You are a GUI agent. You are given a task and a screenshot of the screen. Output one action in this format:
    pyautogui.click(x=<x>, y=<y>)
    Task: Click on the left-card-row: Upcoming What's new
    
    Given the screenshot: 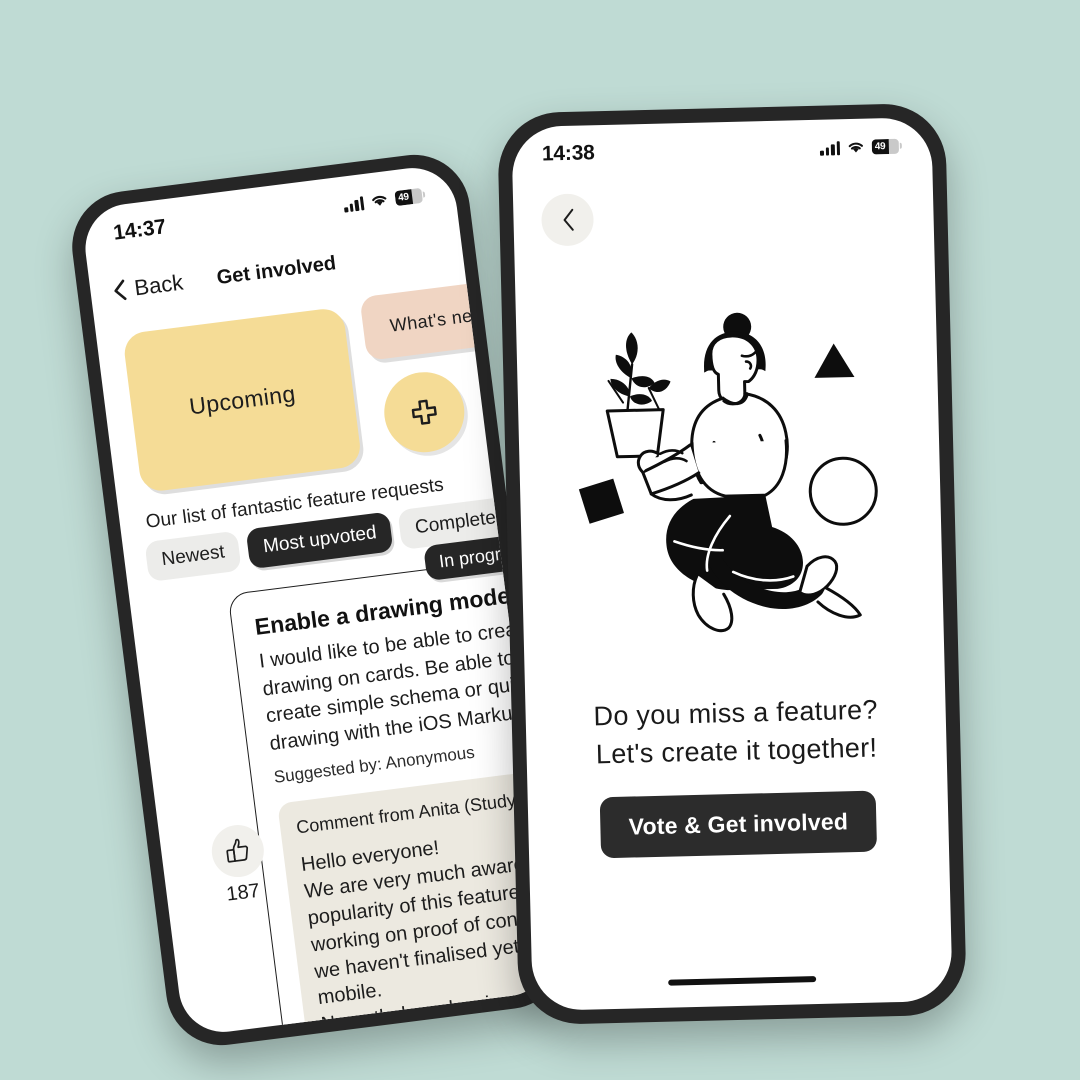 What is the action you would take?
    pyautogui.click(x=319, y=387)
    